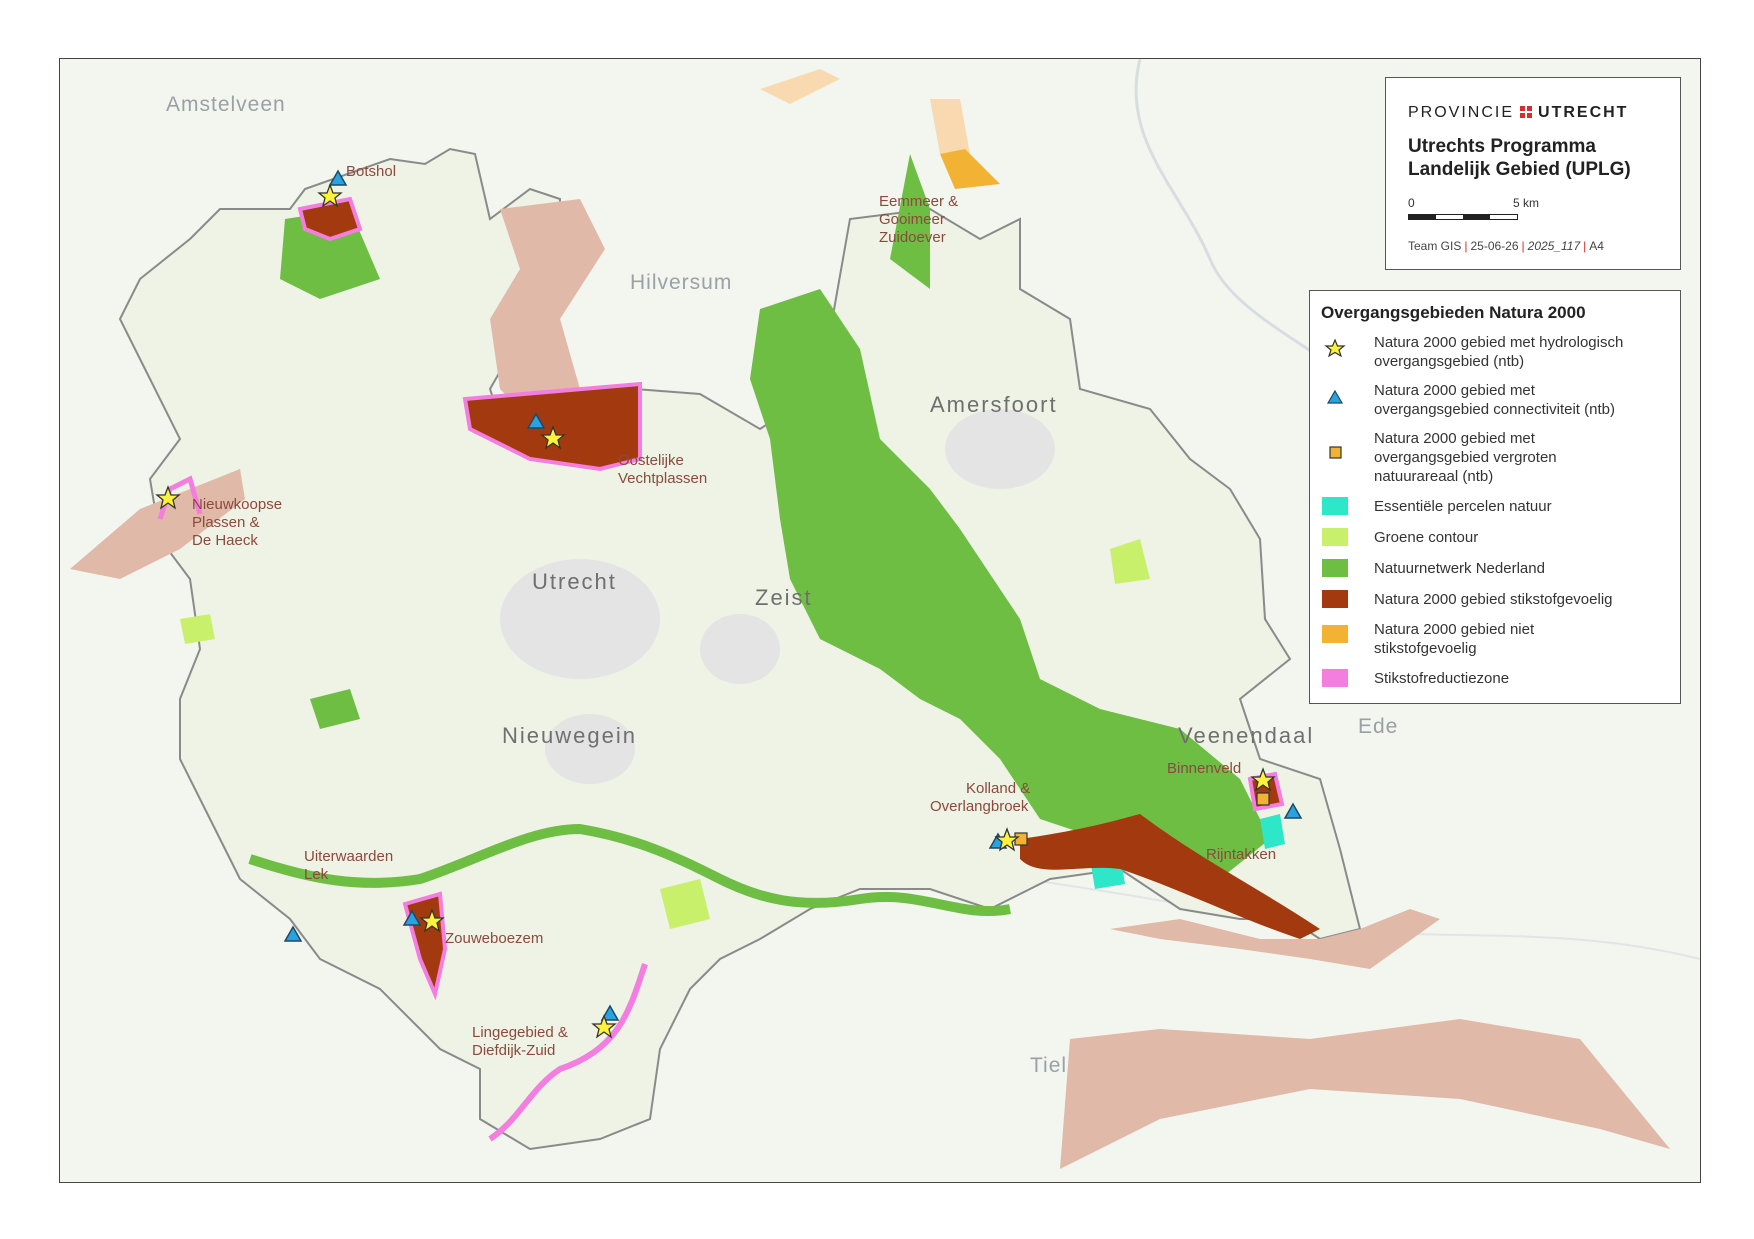  What do you see at coordinates (1241, 854) in the screenshot?
I see `area-label-rijntakken: Rijntakken` at bounding box center [1241, 854].